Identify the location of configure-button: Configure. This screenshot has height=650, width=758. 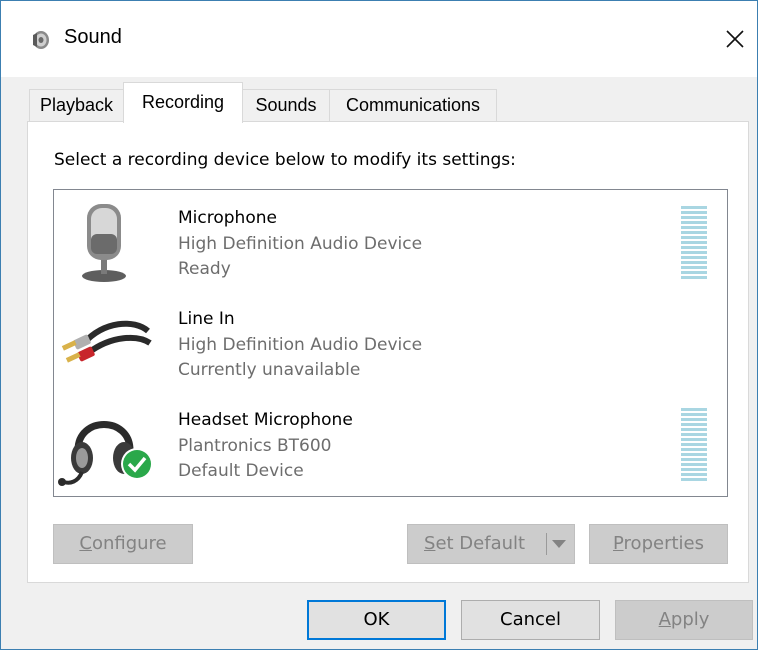
(123, 544).